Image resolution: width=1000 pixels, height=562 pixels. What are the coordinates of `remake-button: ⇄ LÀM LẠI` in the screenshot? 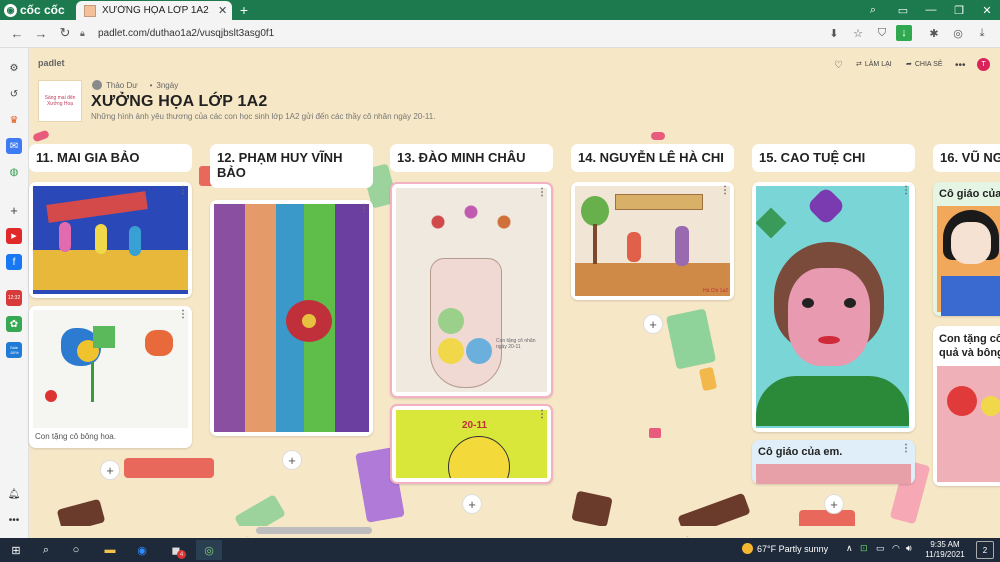 It's located at (874, 64).